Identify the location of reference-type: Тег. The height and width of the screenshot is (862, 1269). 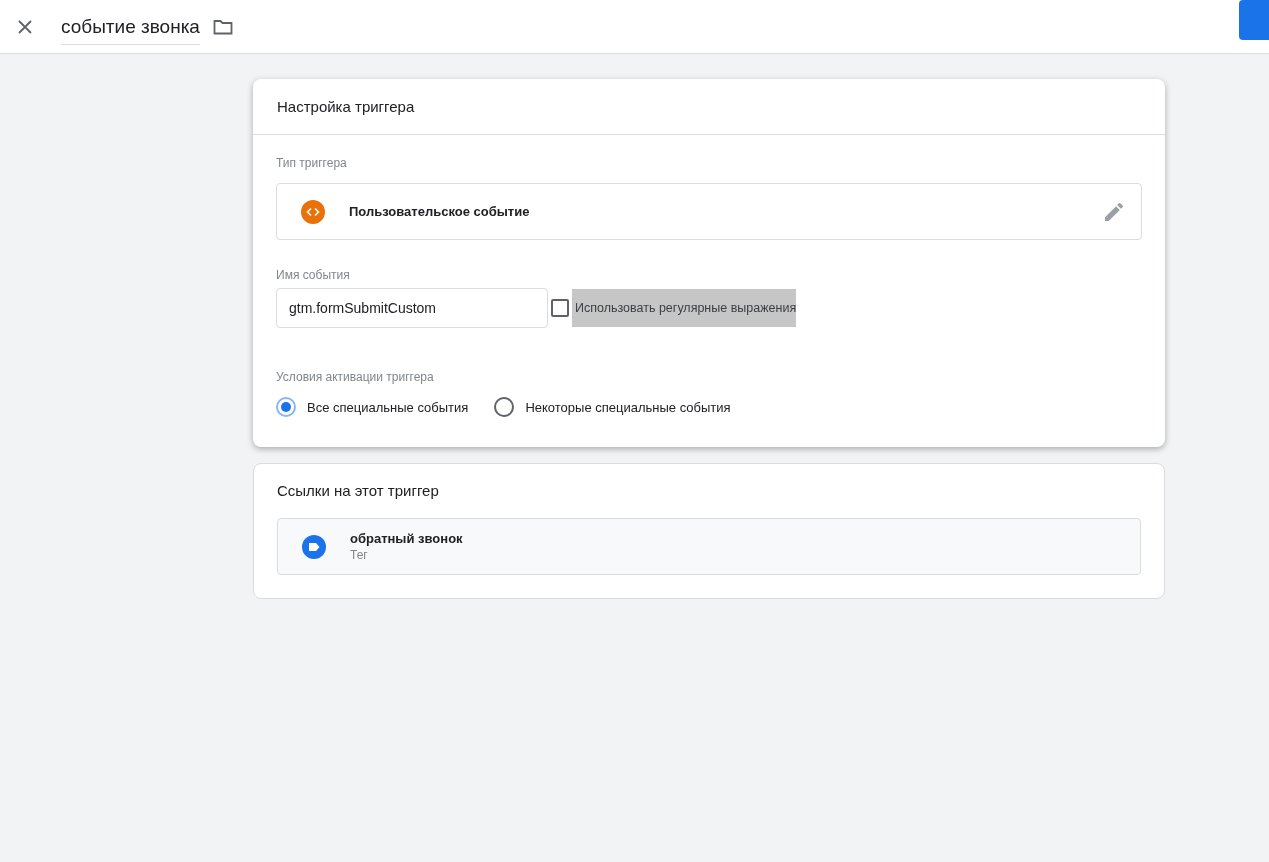
(359, 555).